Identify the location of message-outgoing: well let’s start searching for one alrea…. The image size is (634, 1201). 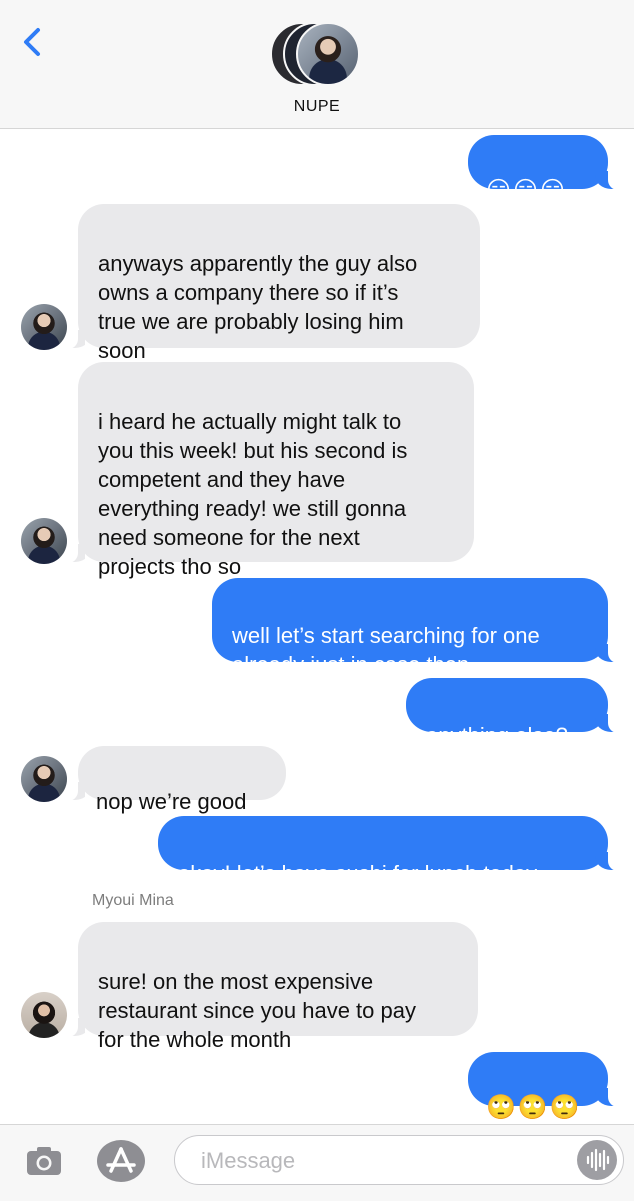
(415, 627).